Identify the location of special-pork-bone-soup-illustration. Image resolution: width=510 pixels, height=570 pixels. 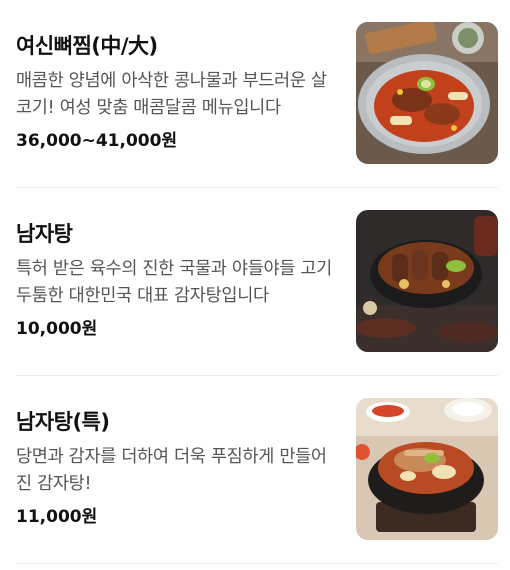
(427, 469).